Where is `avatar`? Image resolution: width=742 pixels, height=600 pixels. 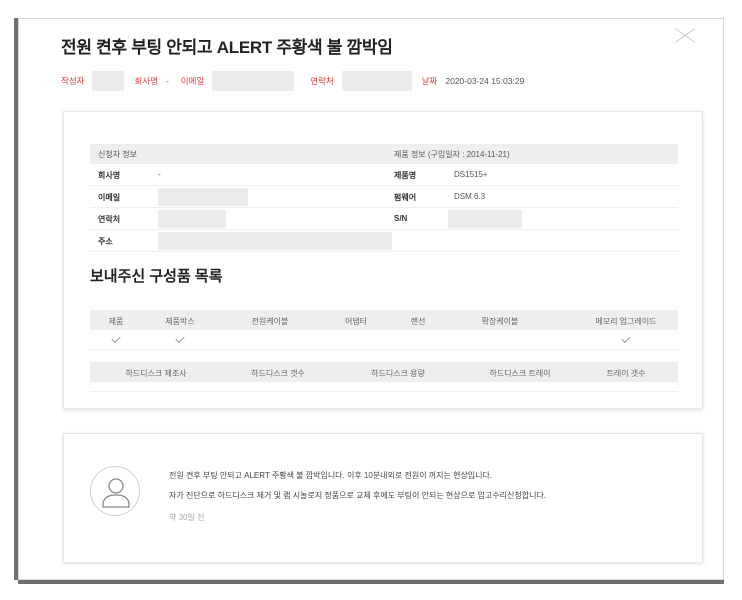 avatar is located at coordinates (115, 491).